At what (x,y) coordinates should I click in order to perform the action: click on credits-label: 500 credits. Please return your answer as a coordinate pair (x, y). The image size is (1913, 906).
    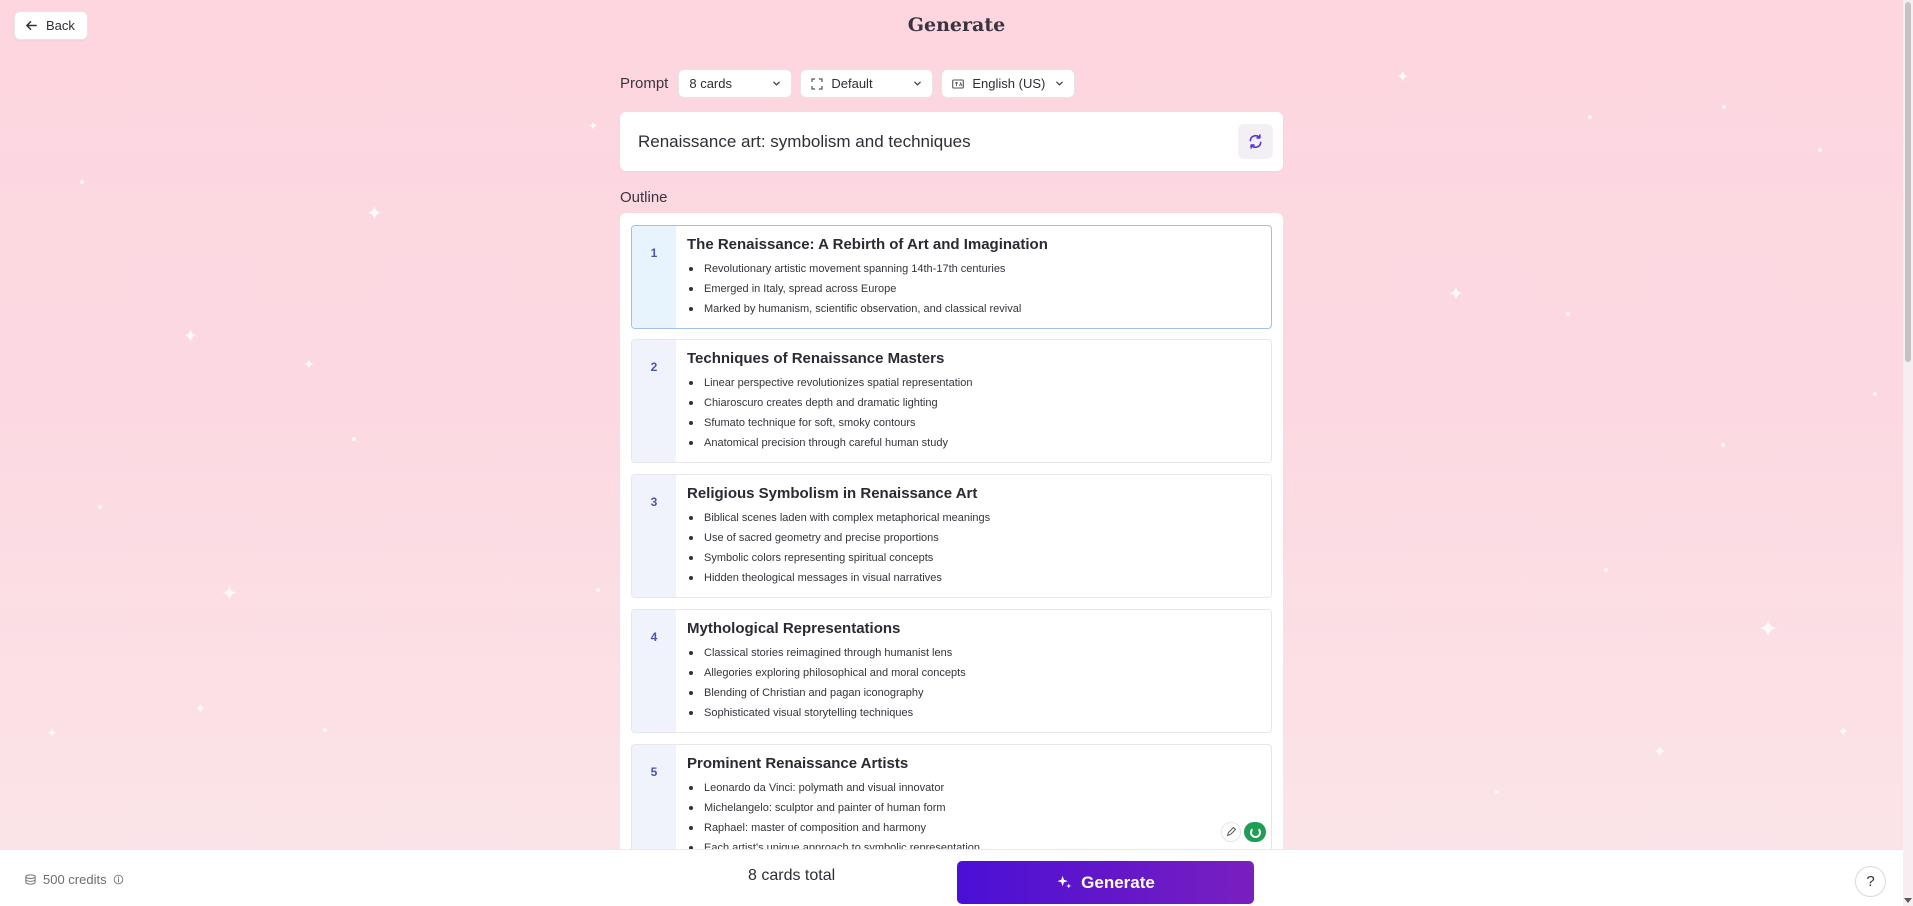
    Looking at the image, I should click on (75, 879).